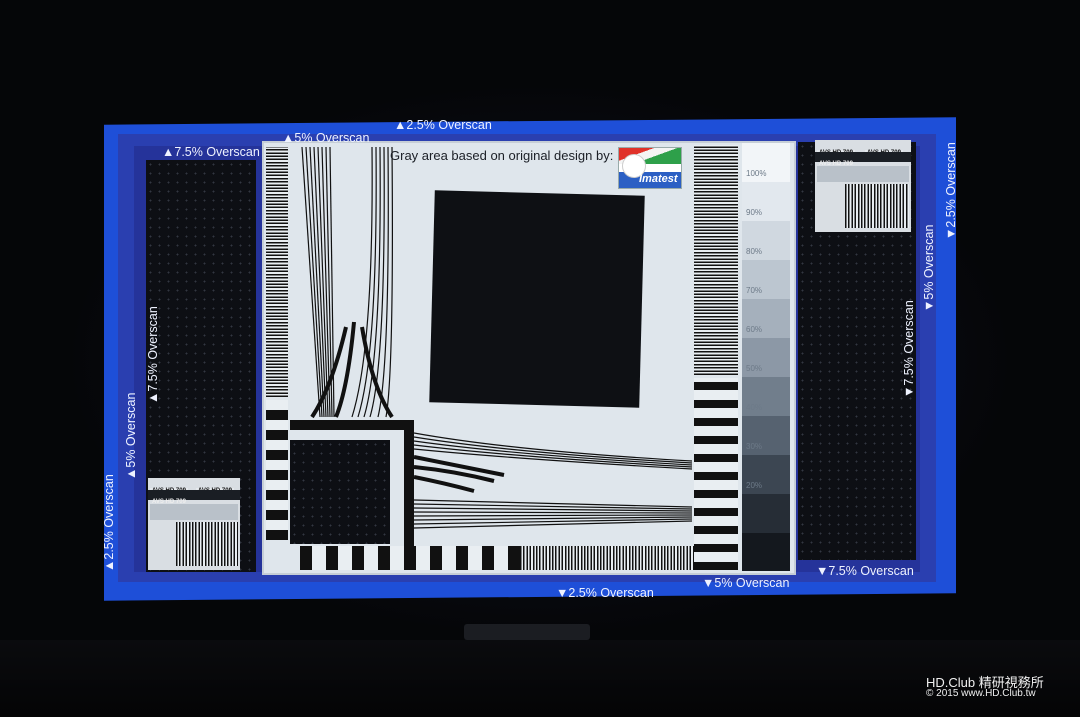 The image size is (1080, 717). What do you see at coordinates (540, 678) in the screenshot?
I see `floor-shadow` at bounding box center [540, 678].